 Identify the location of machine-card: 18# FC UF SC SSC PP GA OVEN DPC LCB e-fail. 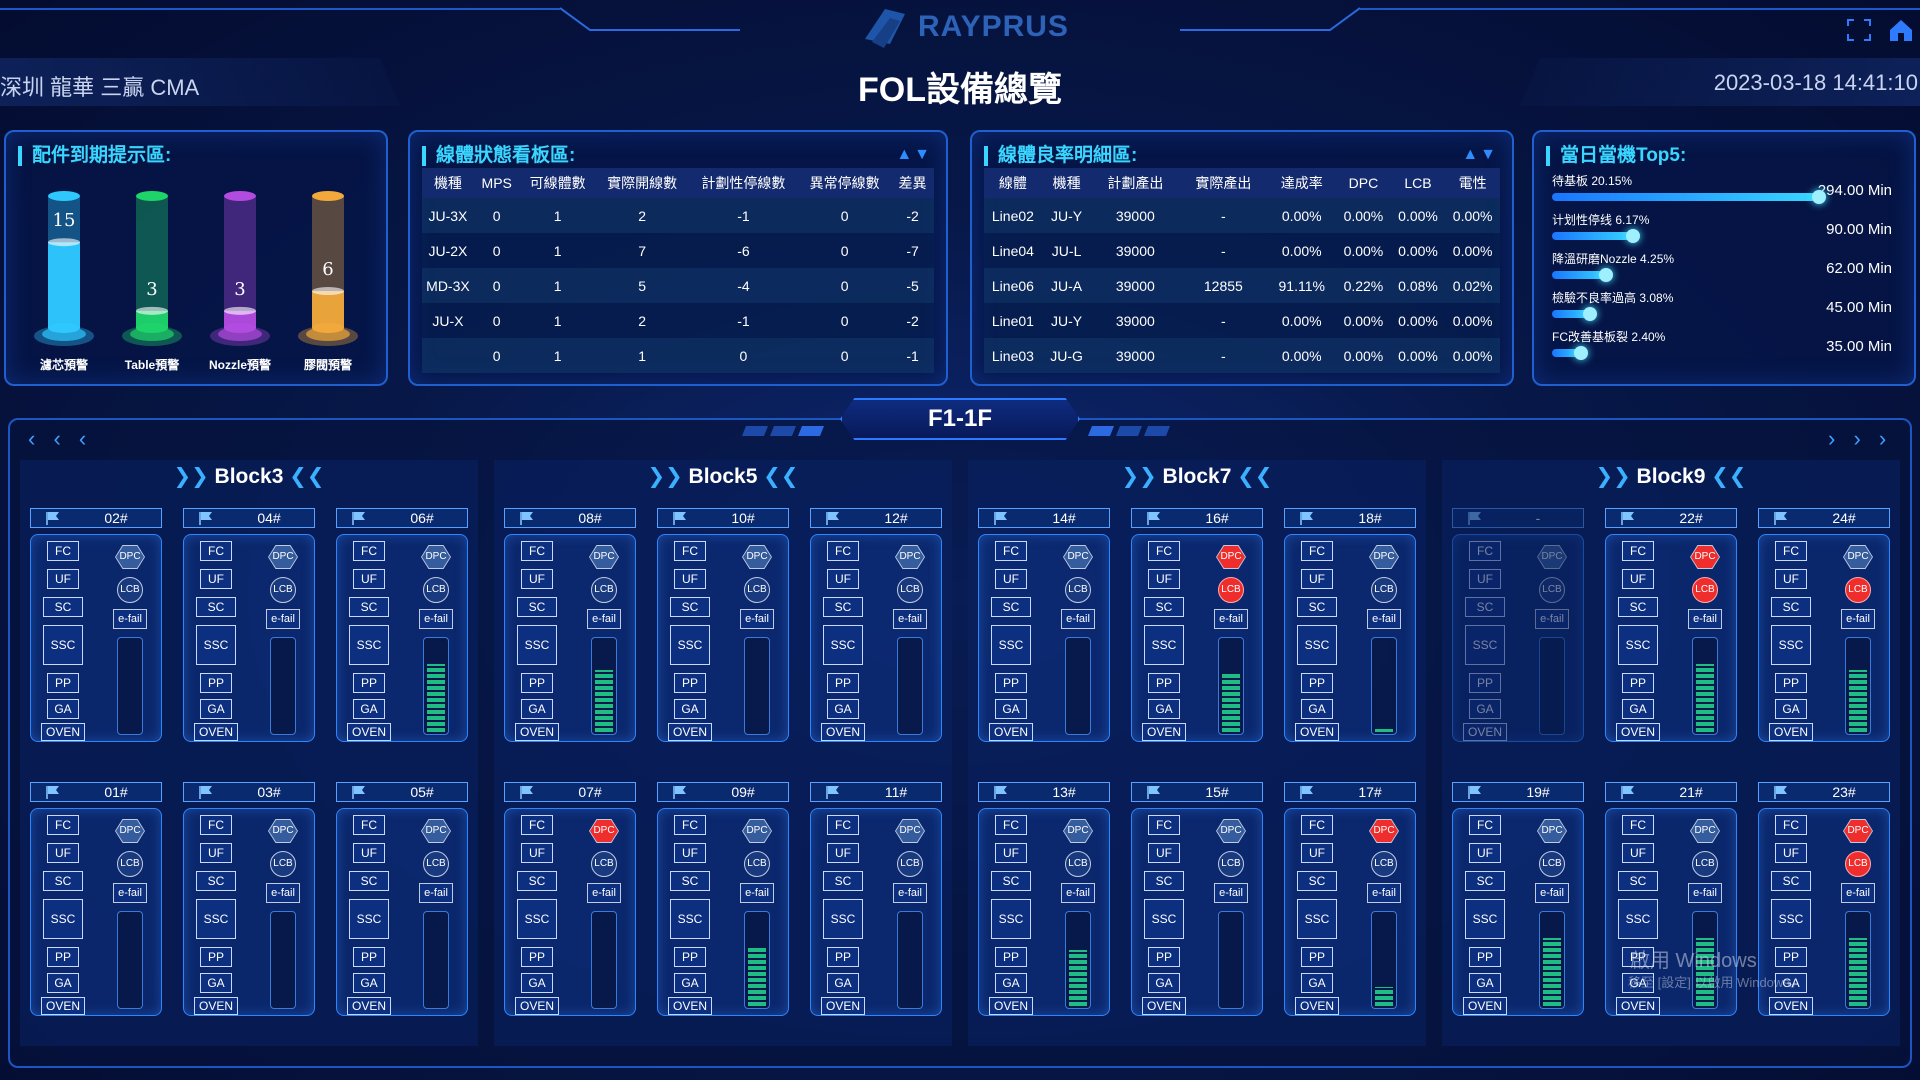
(1350, 625).